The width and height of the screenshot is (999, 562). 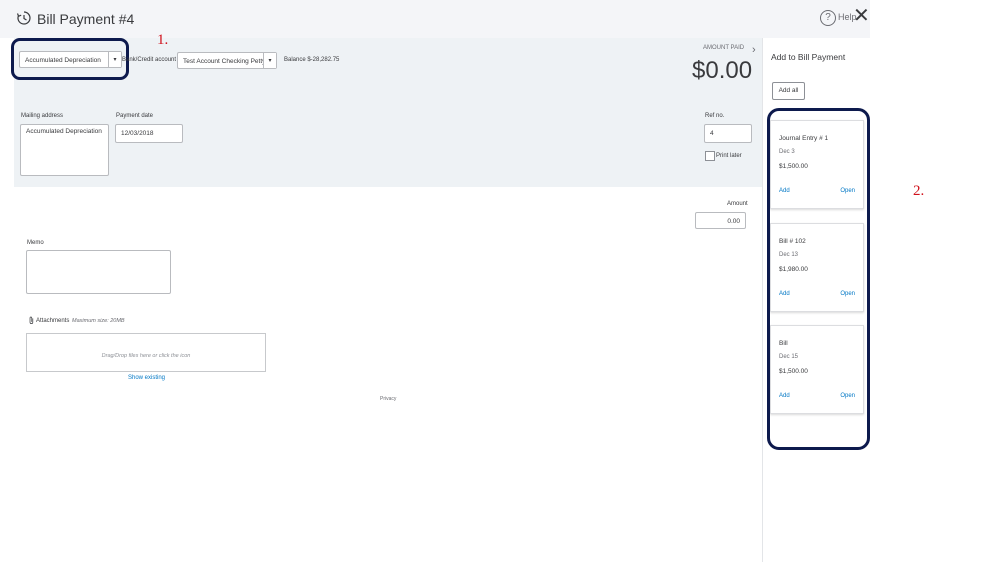 I want to click on add-all-button: Add all, so click(x=788, y=91).